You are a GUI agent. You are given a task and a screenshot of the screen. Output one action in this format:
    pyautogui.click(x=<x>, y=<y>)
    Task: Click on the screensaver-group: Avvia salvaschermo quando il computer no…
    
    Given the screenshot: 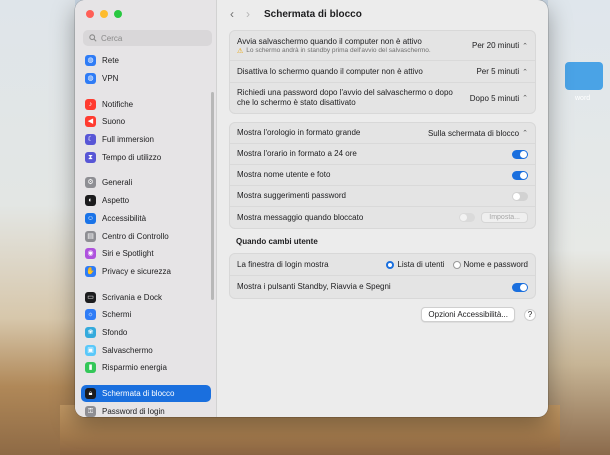 What is the action you would take?
    pyautogui.click(x=382, y=72)
    